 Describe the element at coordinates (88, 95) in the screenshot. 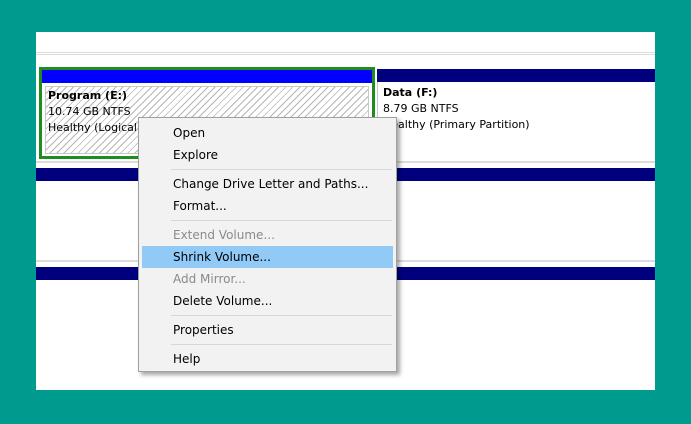

I see `partition-name: Program (E:)` at that location.